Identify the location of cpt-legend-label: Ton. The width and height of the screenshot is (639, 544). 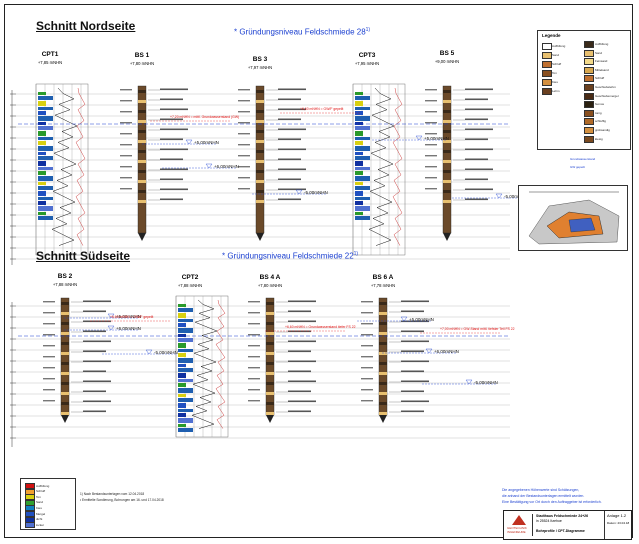
(38, 496).